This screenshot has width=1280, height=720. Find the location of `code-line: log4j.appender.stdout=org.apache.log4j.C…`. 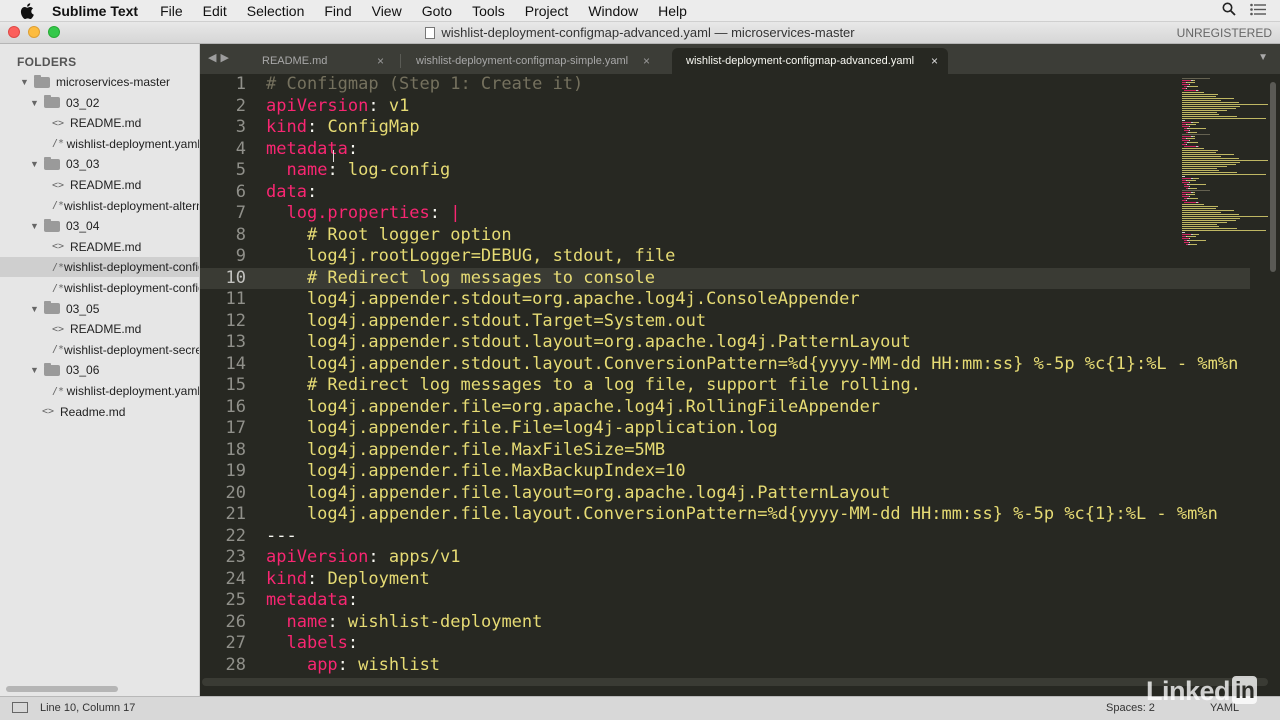

code-line: log4j.appender.stdout=org.apache.log4j.C… is located at coordinates (563, 300).